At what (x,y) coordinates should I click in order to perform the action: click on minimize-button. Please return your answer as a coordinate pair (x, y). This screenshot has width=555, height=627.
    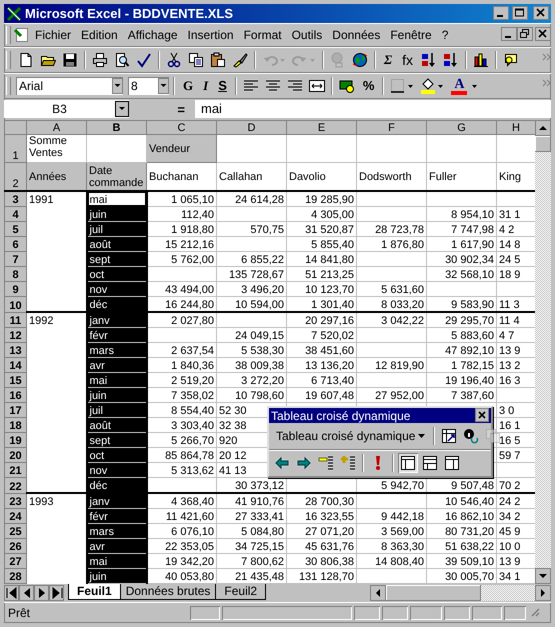
    Looking at the image, I should click on (509, 35).